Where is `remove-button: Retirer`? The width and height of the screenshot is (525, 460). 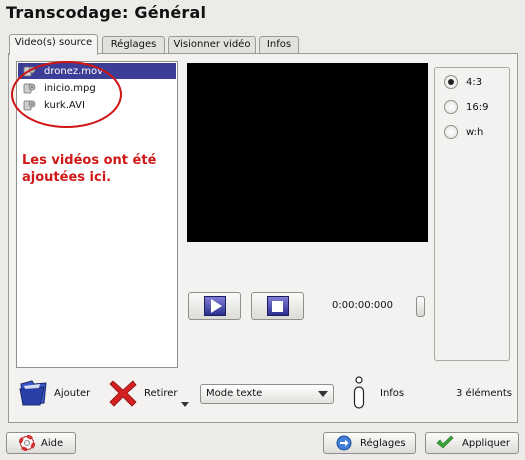
remove-button: Retirer is located at coordinates (143, 393).